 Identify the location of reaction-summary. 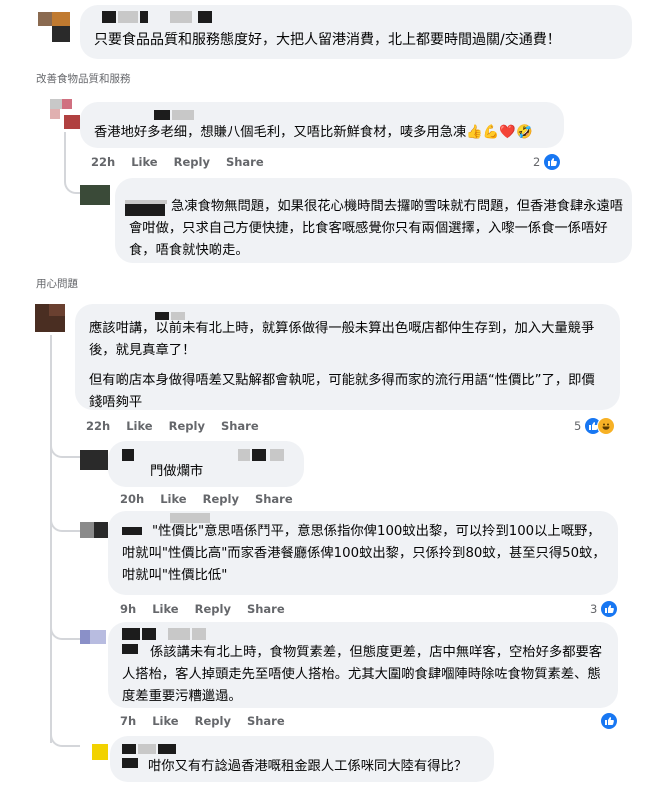
(609, 721).